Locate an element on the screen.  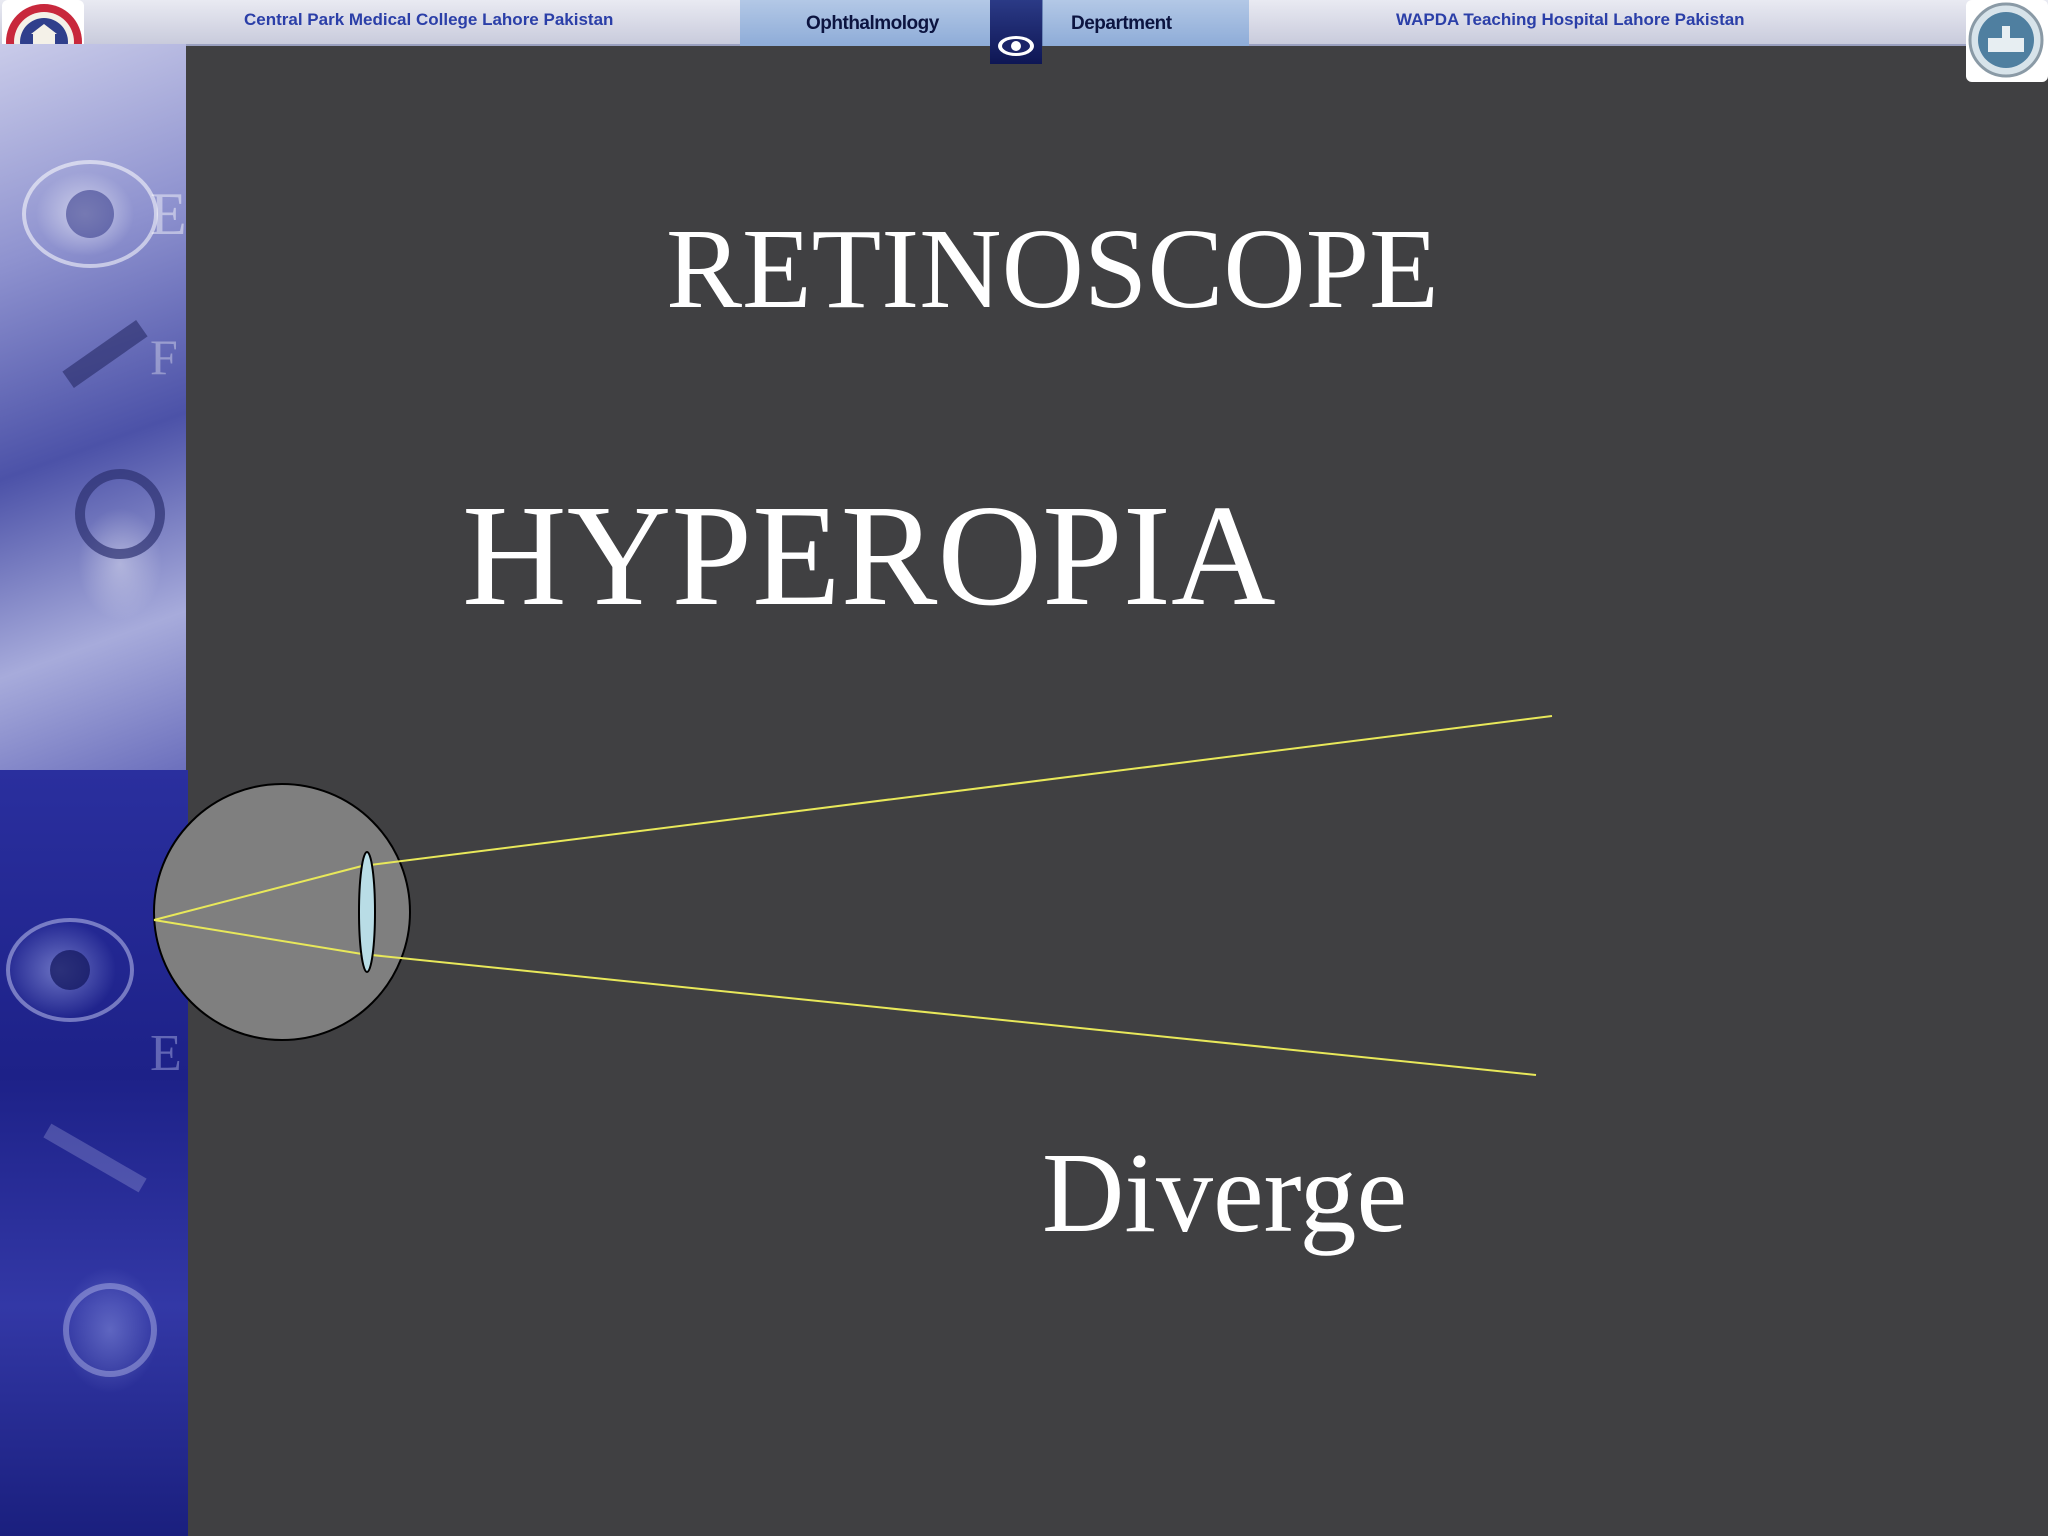
upper-diverging-ray is located at coordinates (957, 791).